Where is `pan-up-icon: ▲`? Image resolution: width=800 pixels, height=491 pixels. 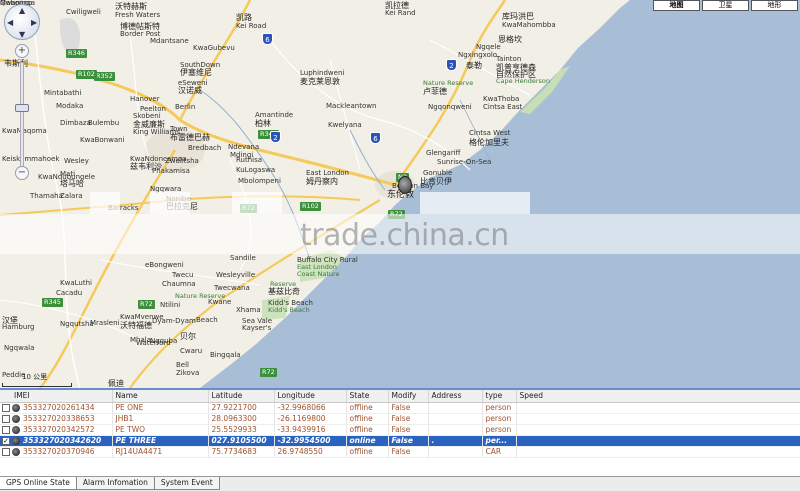
pan-up-icon: ▲ is located at coordinates (22, 10).